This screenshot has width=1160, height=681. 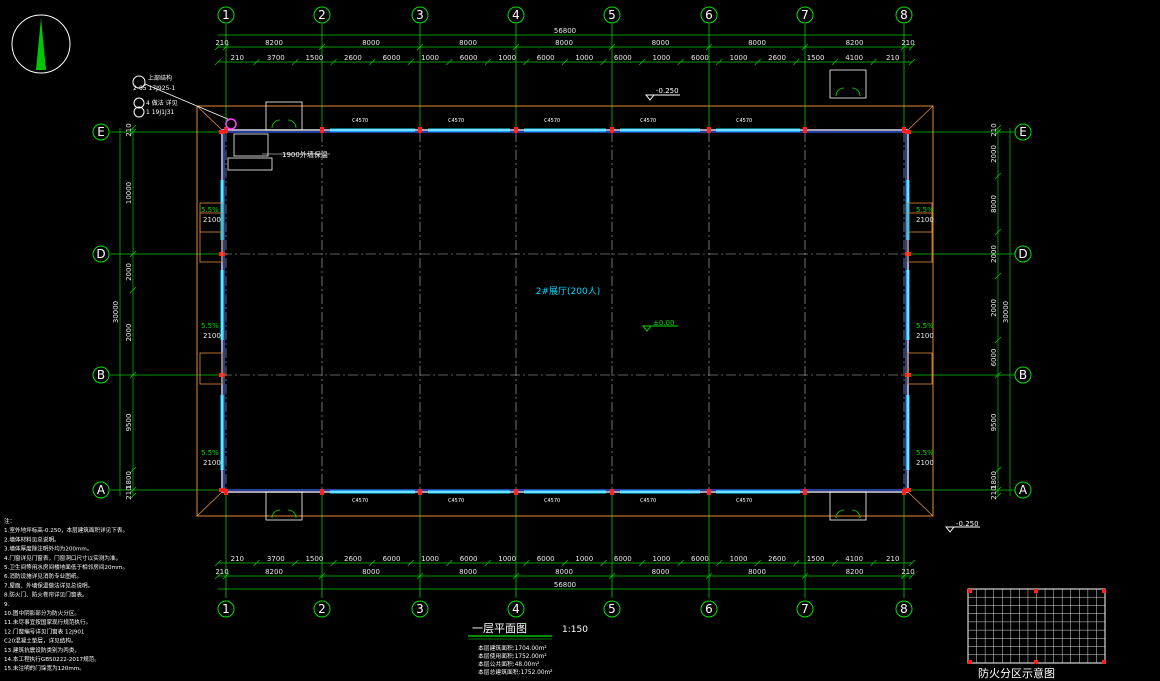 I want to click on area-stat: 本层建筑面积:1704.00m², so click(x=512, y=648).